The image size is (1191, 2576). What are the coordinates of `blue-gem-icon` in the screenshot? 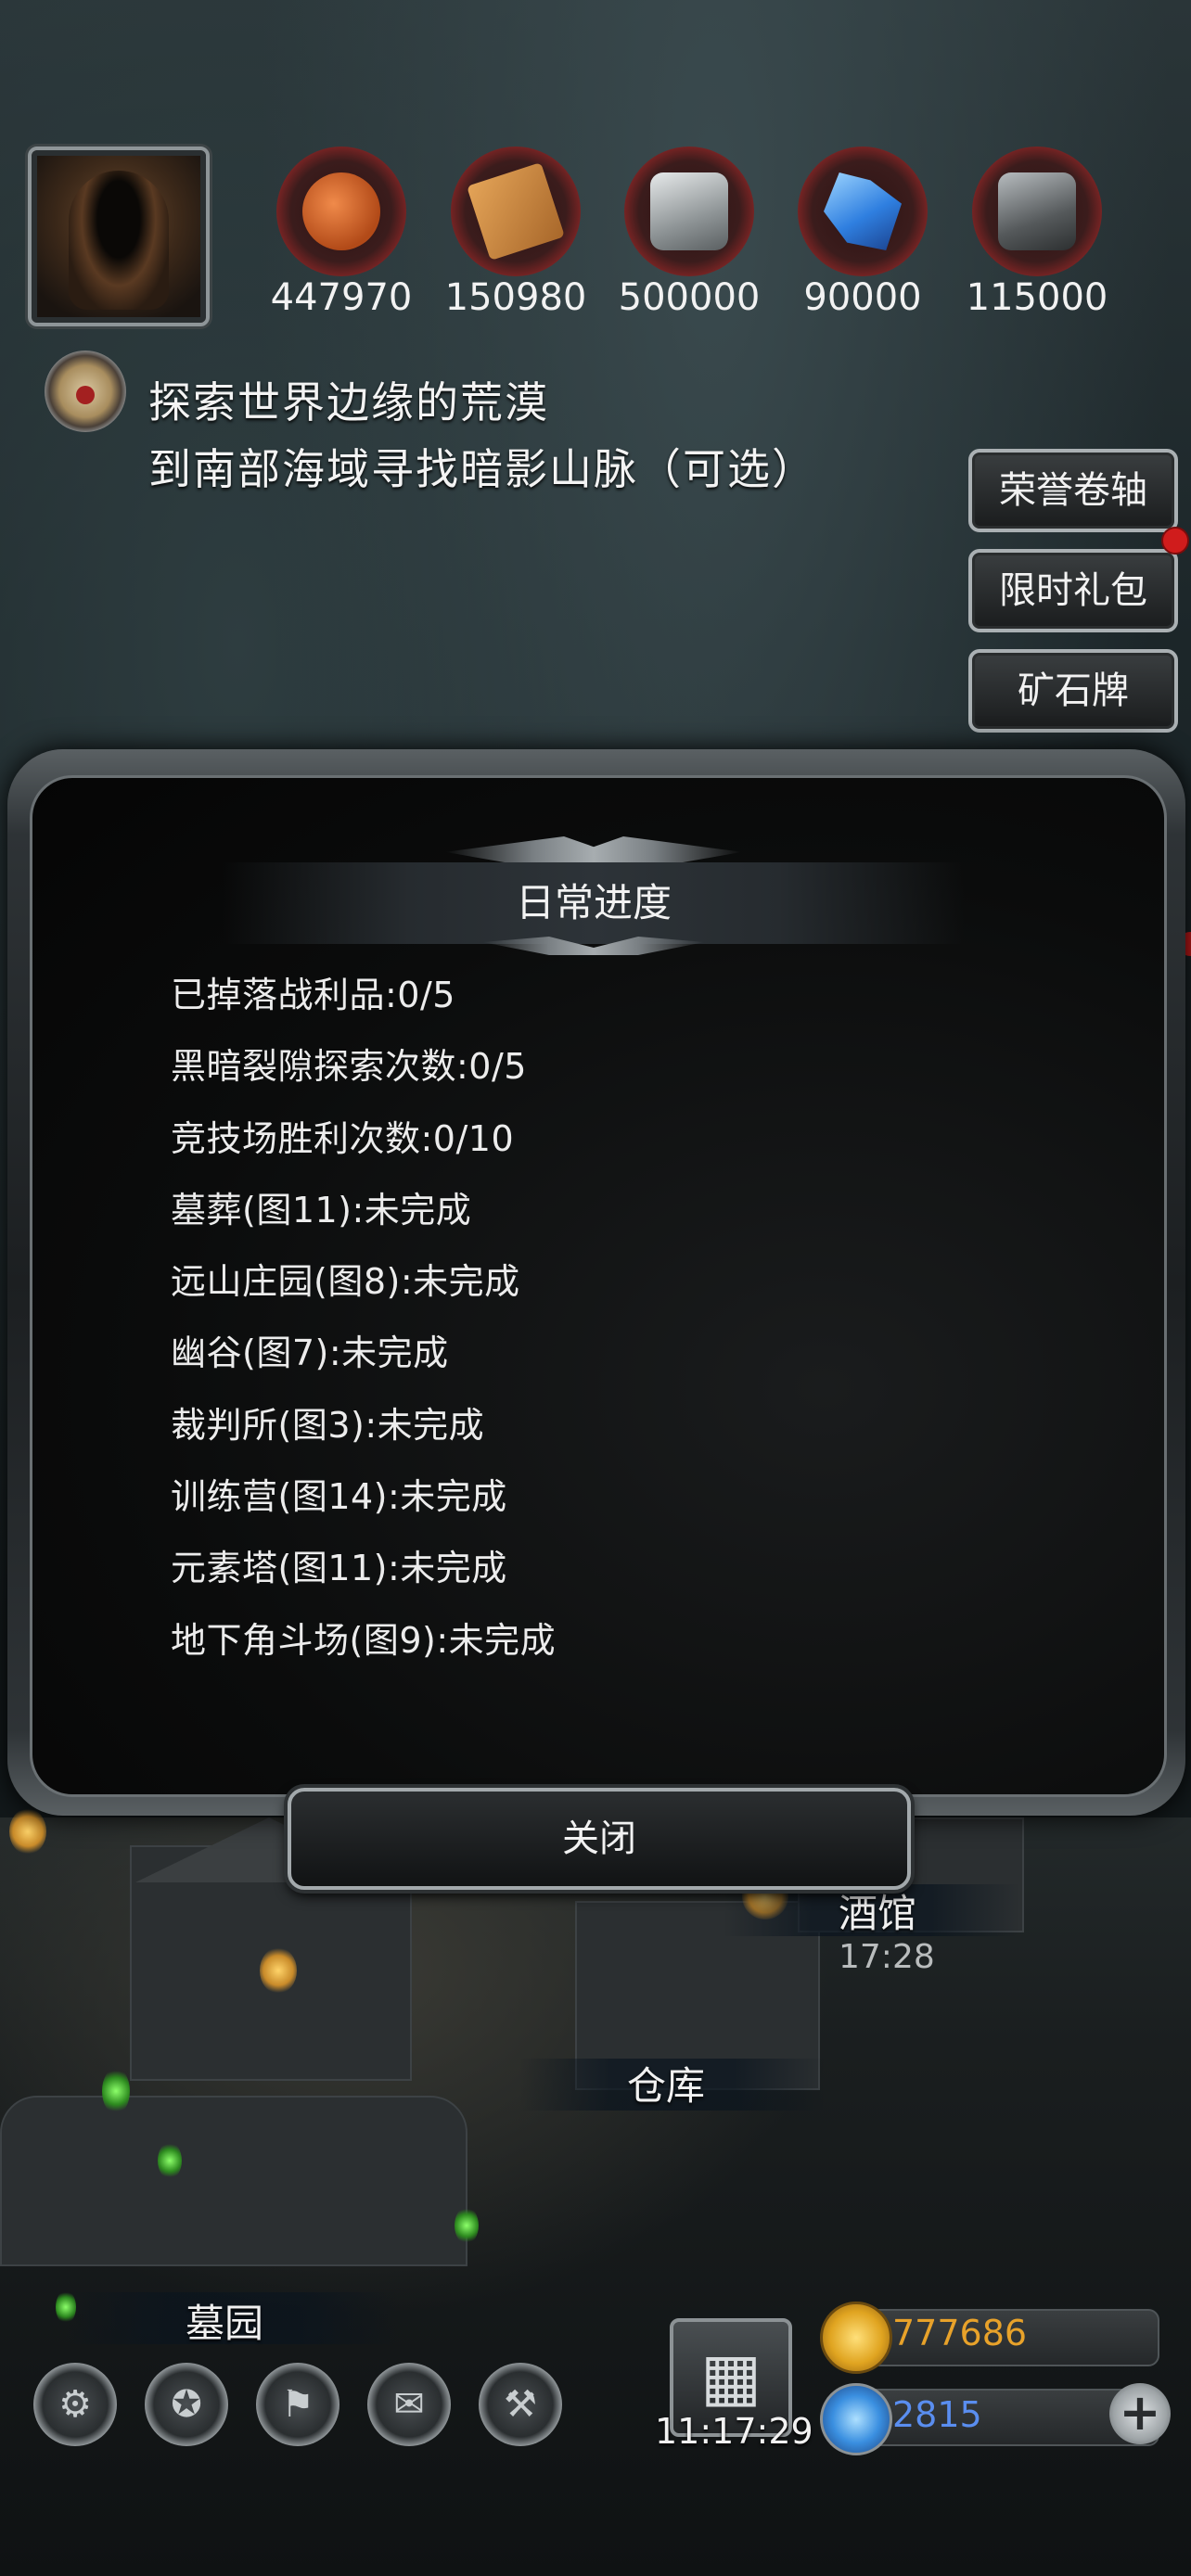 It's located at (856, 2419).